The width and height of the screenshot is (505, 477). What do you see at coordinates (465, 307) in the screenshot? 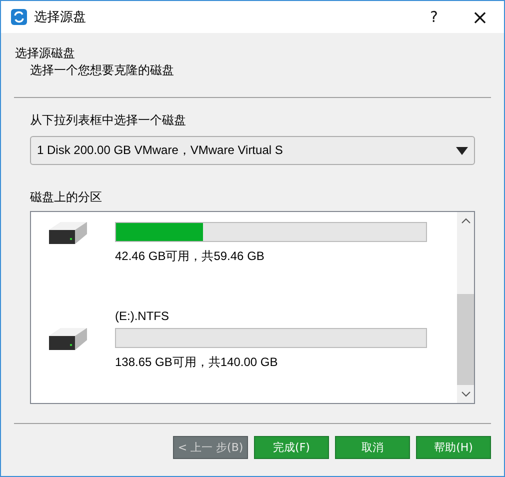
I see `scrollbar` at bounding box center [465, 307].